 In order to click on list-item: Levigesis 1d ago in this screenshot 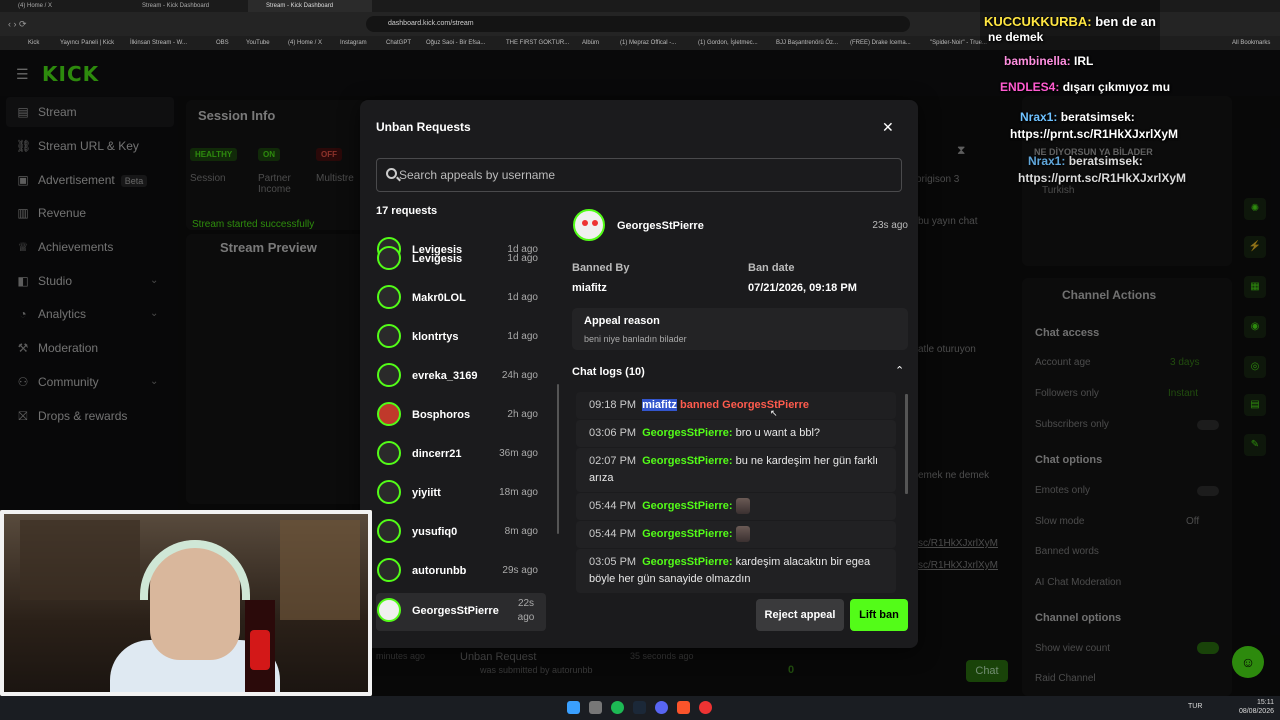, I will do `click(461, 260)`.